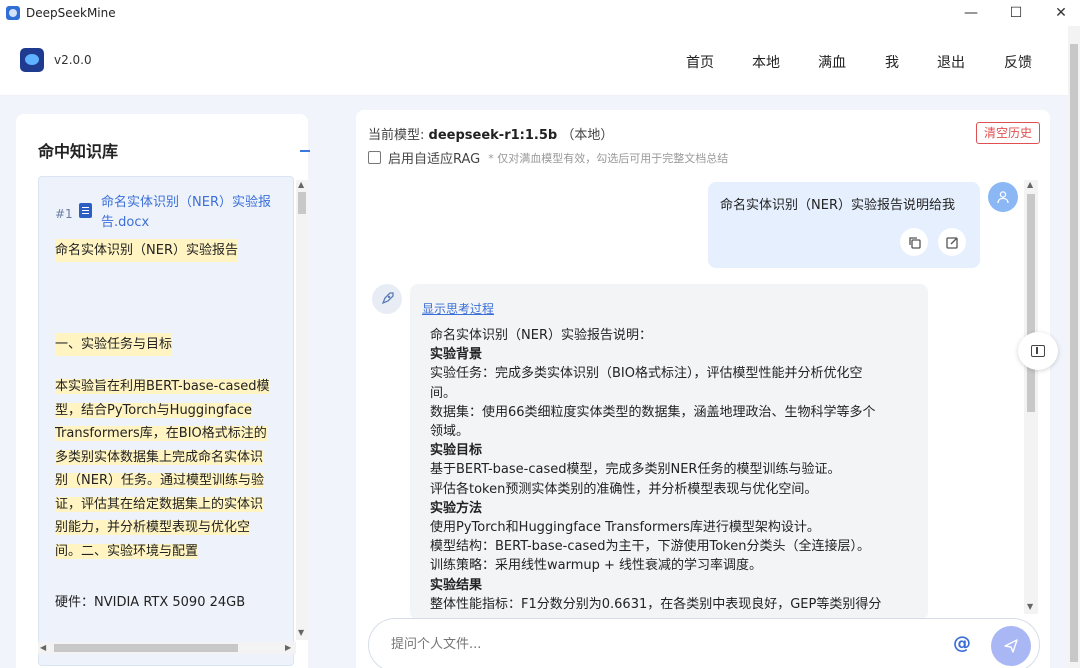 The image size is (1080, 668). What do you see at coordinates (153, 410) in the screenshot?
I see `excerpt-line: 型，结合PyTorch与Huggingface` at bounding box center [153, 410].